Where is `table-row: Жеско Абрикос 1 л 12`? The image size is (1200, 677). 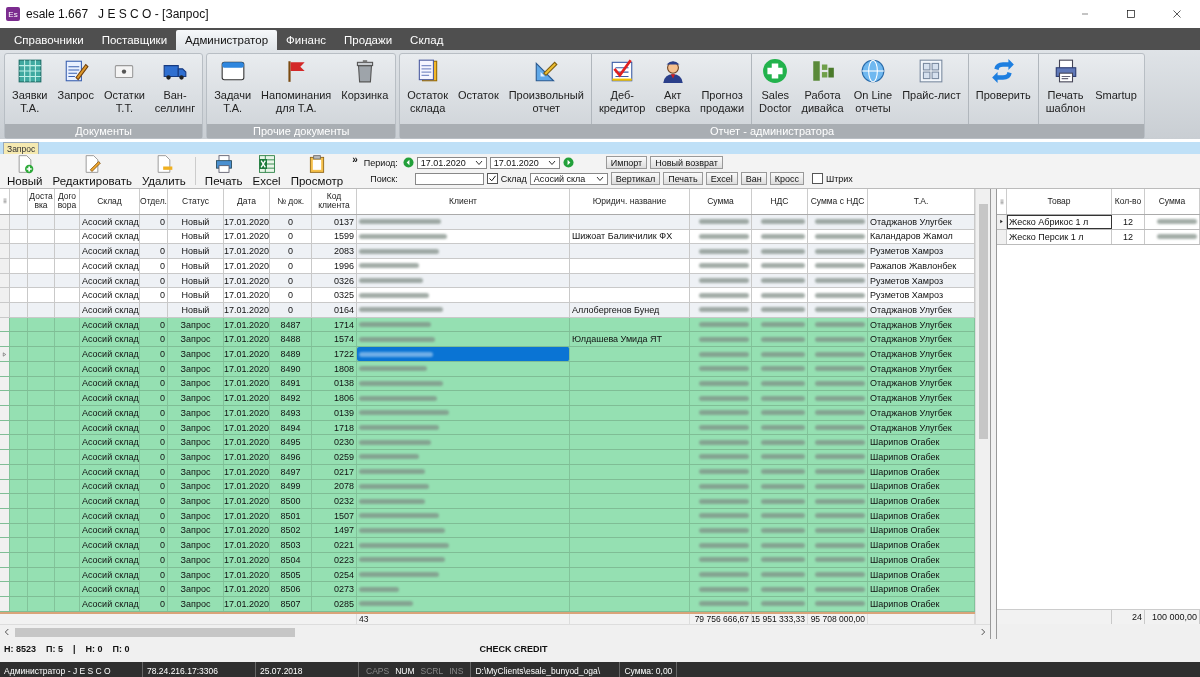
table-row: Жеско Абрикос 1 л 12 is located at coordinates (1098, 222).